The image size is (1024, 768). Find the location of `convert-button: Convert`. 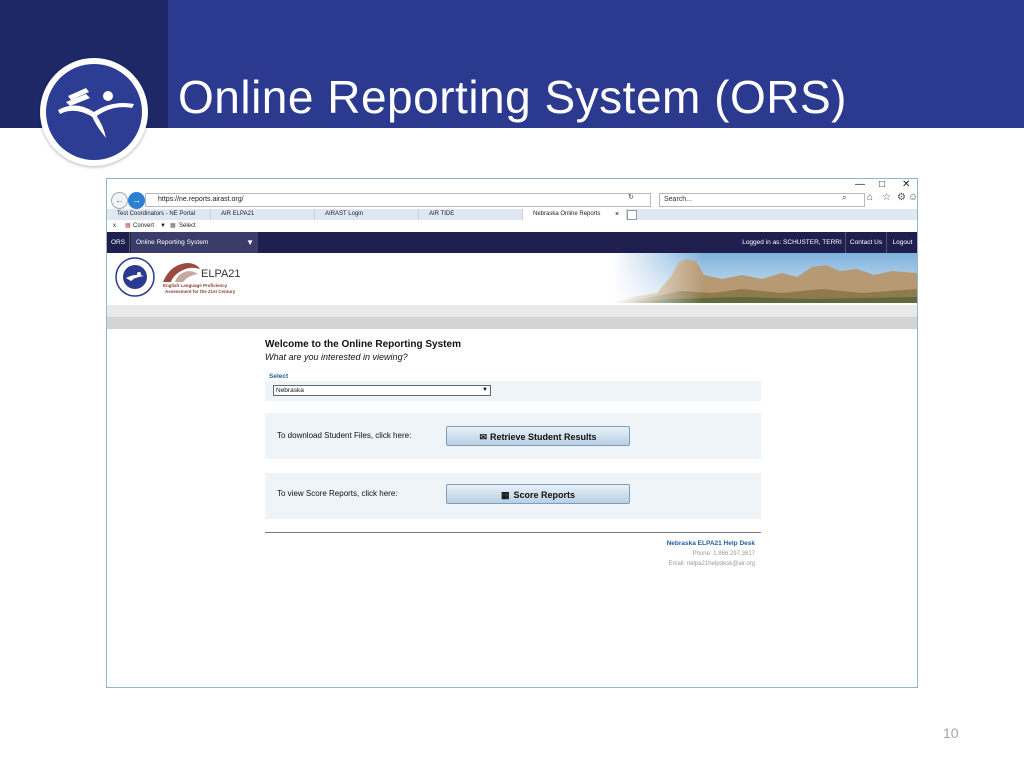

convert-button: Convert is located at coordinates (143, 226).